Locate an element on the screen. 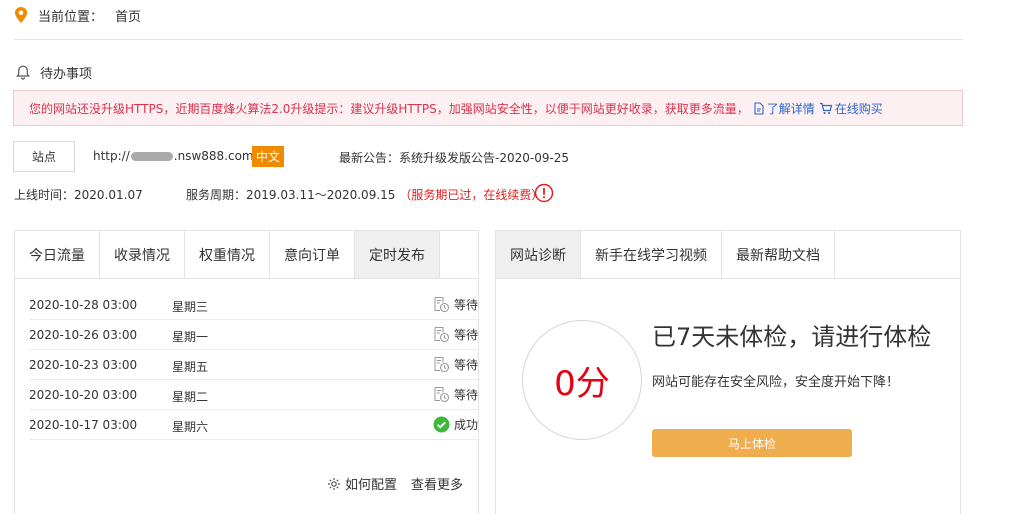 The width and height of the screenshot is (1031, 514). online-time: 上线时间：2020.01.07 is located at coordinates (78, 195).